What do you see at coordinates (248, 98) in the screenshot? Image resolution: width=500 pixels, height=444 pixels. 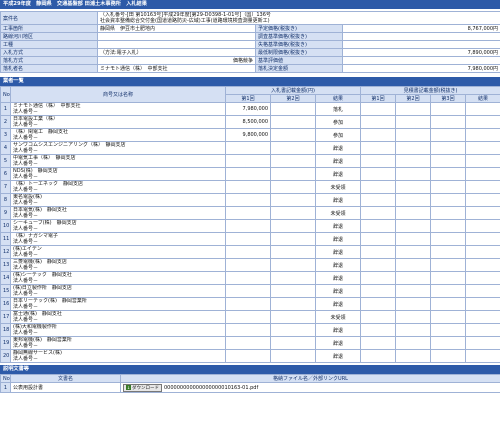 I see `col-round1-header: 第1回` at bounding box center [248, 98].